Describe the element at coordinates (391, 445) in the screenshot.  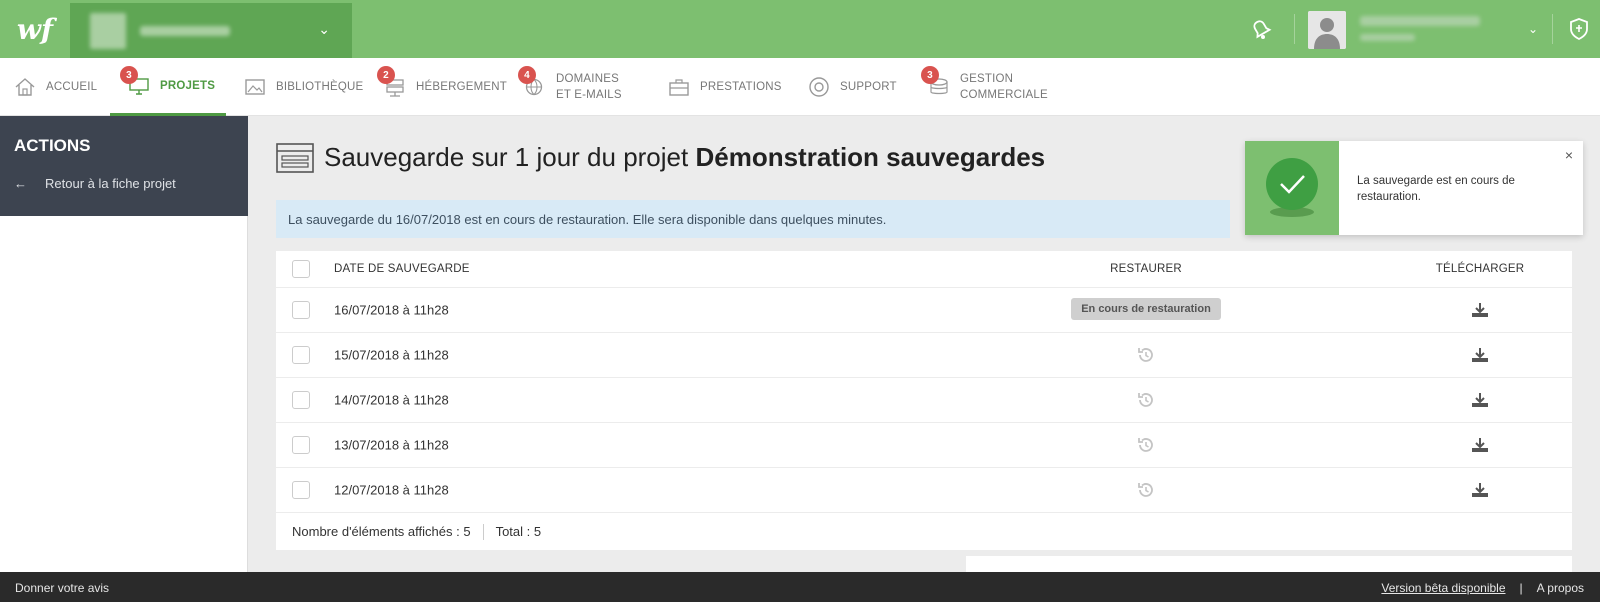
I see `backup-date: 13/07/2018 à 11h28` at that location.